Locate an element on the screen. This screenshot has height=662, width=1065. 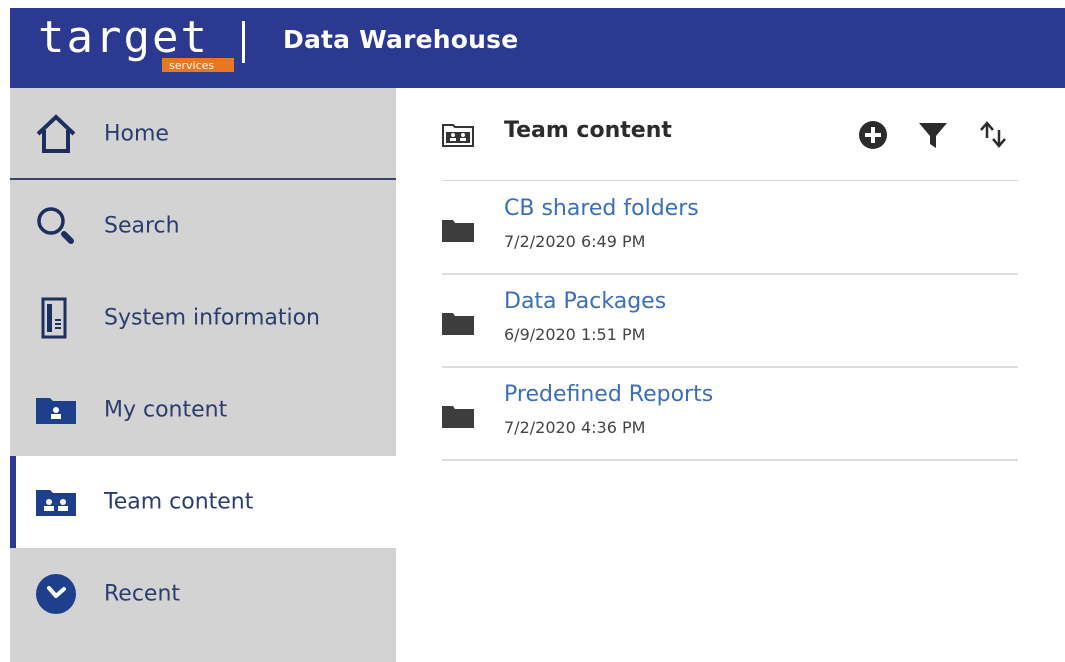
item-date: 7/2/2020 4:36 PM is located at coordinates (575, 427).